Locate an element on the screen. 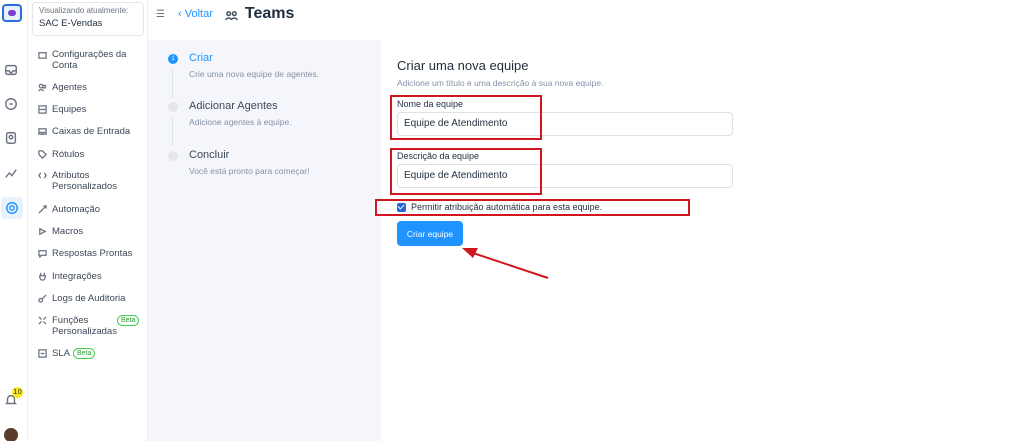 The height and width of the screenshot is (441, 1024). step-description: Você está pronto para começar! is located at coordinates (249, 171).